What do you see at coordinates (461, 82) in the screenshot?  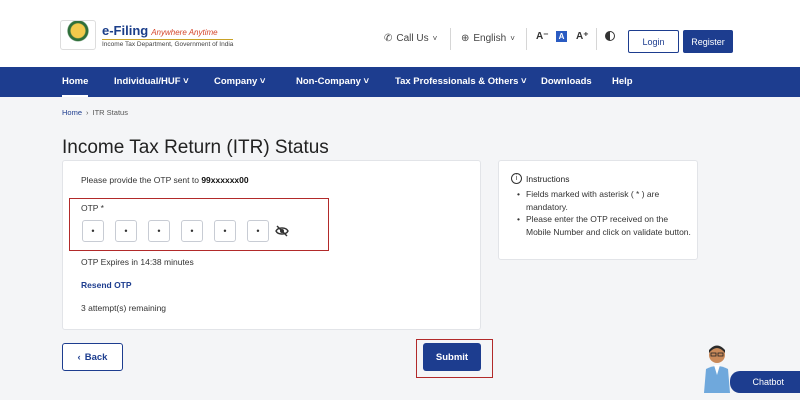 I see `nav-item-tax-professionals: Tax Professionals & Others ˅` at bounding box center [461, 82].